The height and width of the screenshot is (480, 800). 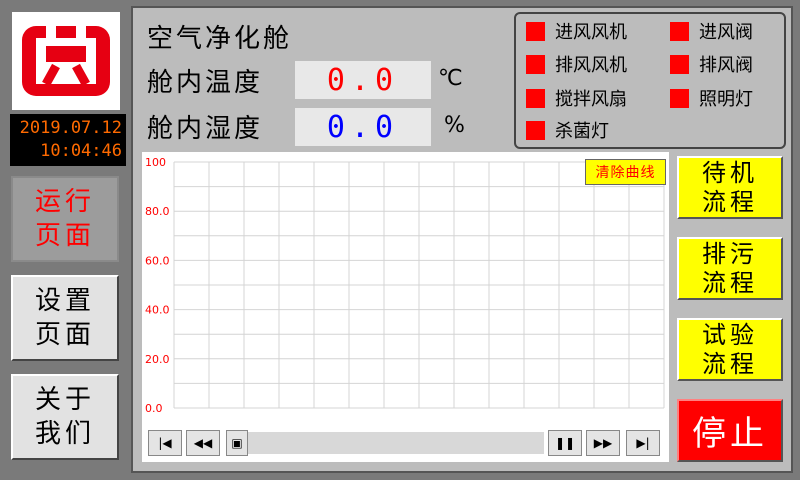 I want to click on clock-display: 2019.07.12 10:04:46, so click(x=68, y=140).